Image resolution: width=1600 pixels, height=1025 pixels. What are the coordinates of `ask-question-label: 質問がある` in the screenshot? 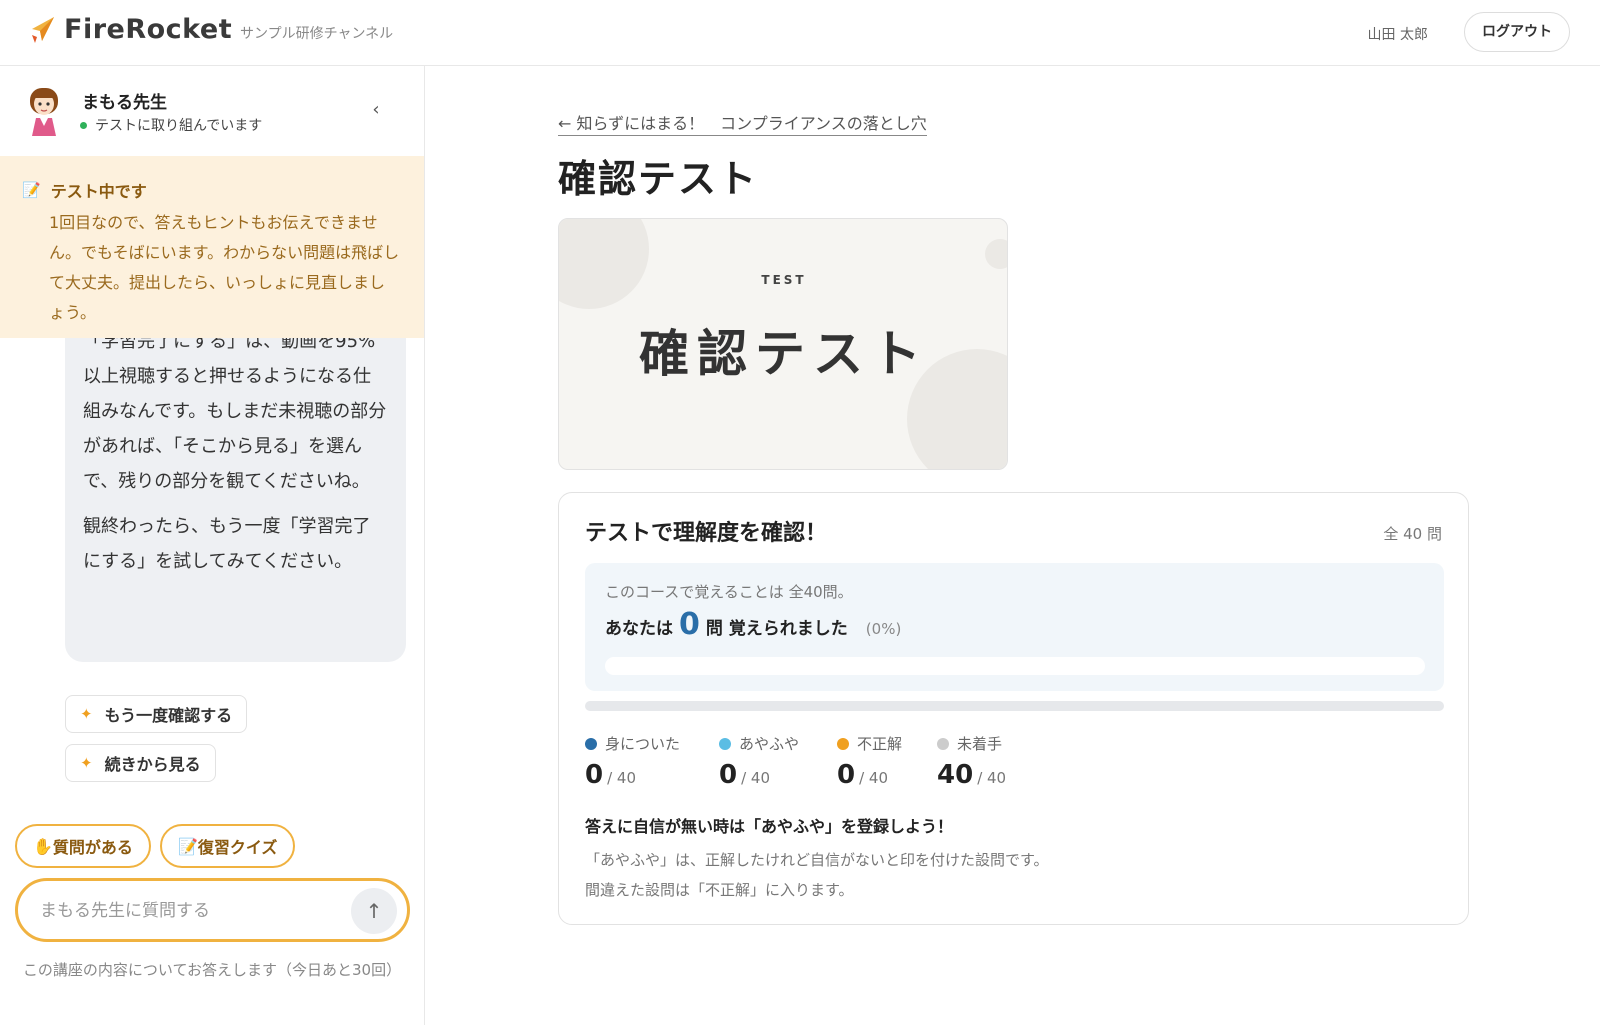 It's located at (92, 847).